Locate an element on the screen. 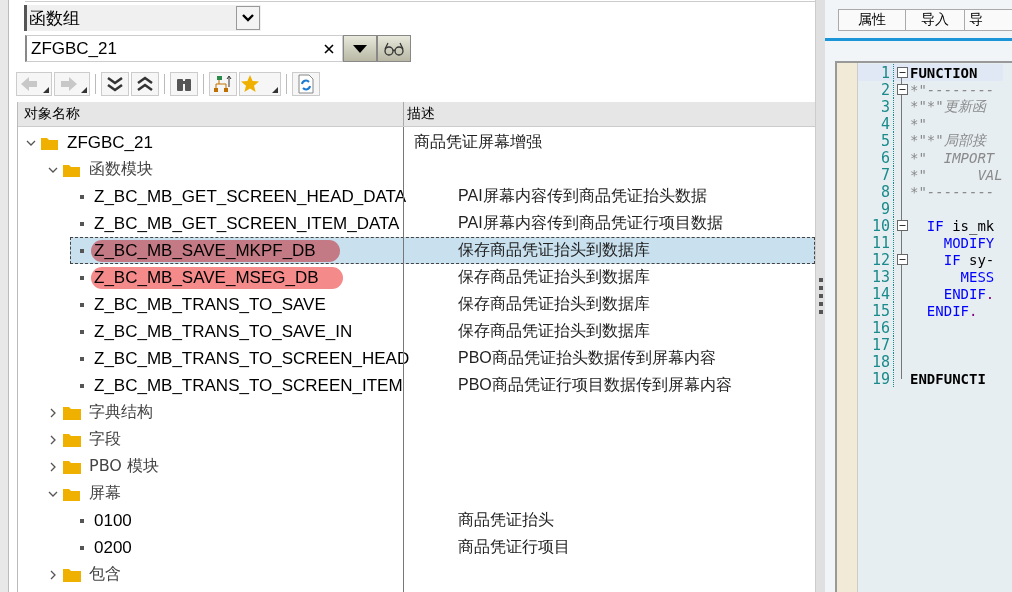  line-number: 15 is located at coordinates (876, 310).